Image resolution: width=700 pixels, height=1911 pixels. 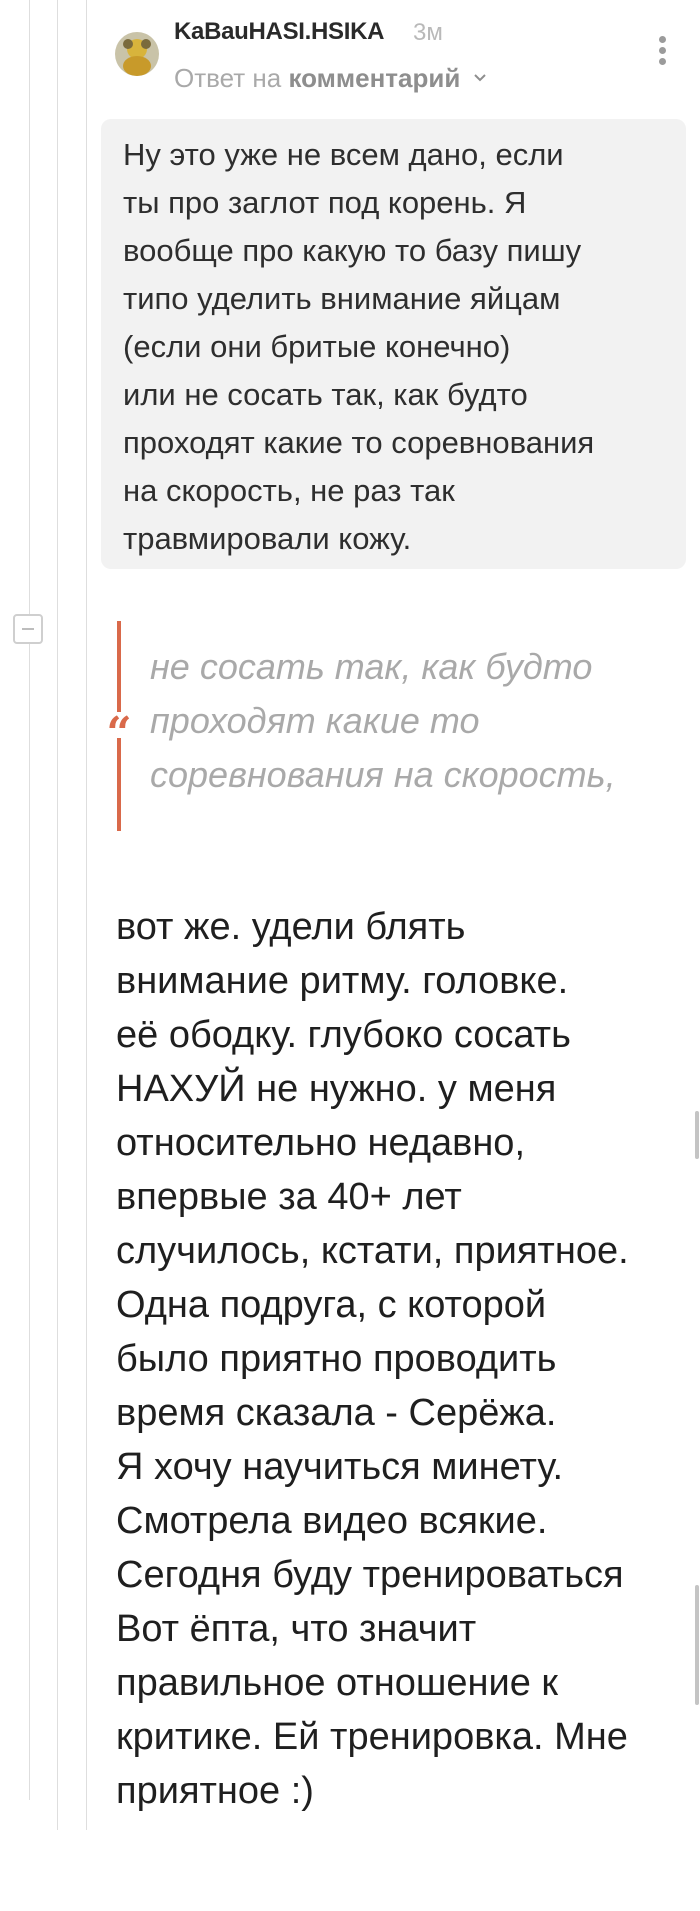 What do you see at coordinates (28, 629) in the screenshot?
I see `collapse-thread-button` at bounding box center [28, 629].